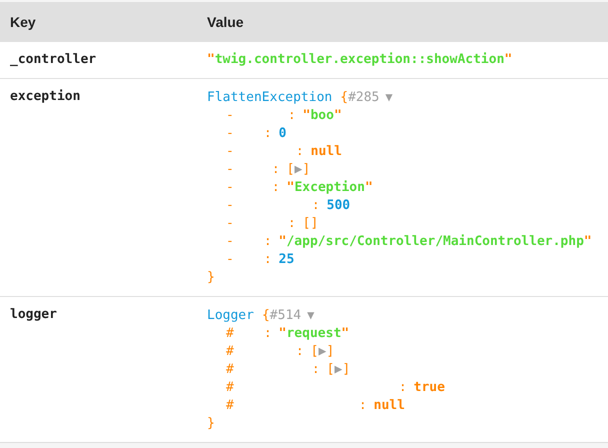 The image size is (608, 448). What do you see at coordinates (322, 116) in the screenshot?
I see `string-value: "boo"` at bounding box center [322, 116].